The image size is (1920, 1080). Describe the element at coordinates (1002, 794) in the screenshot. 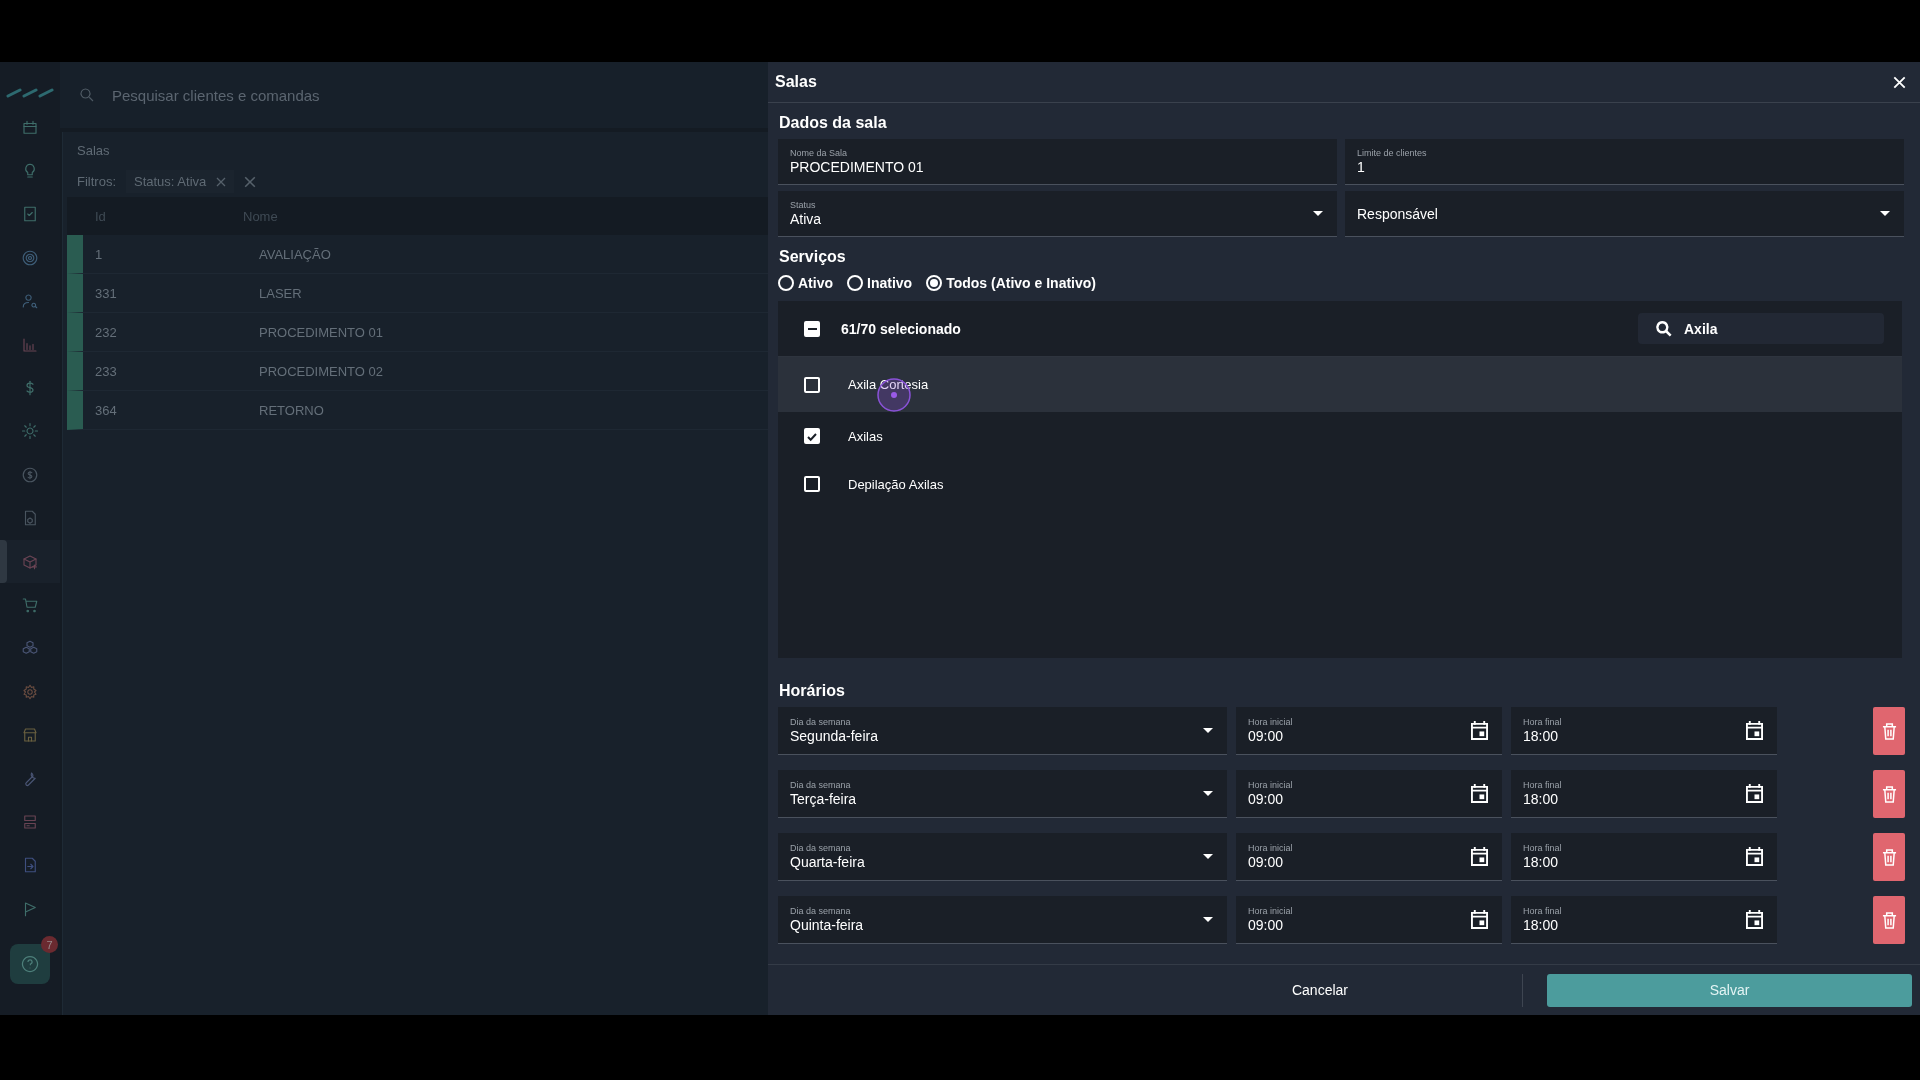

I see `select-field: Dia da semana Terça-feira` at that location.